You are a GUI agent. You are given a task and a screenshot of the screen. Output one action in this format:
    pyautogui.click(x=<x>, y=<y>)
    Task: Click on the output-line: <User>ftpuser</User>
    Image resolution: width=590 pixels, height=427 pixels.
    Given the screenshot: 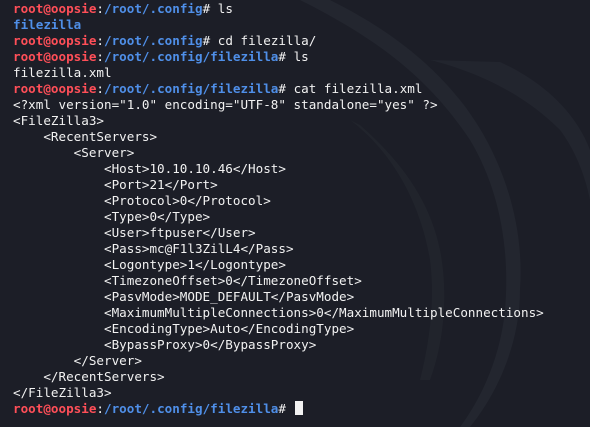 What is the action you would take?
    pyautogui.click(x=301, y=233)
    